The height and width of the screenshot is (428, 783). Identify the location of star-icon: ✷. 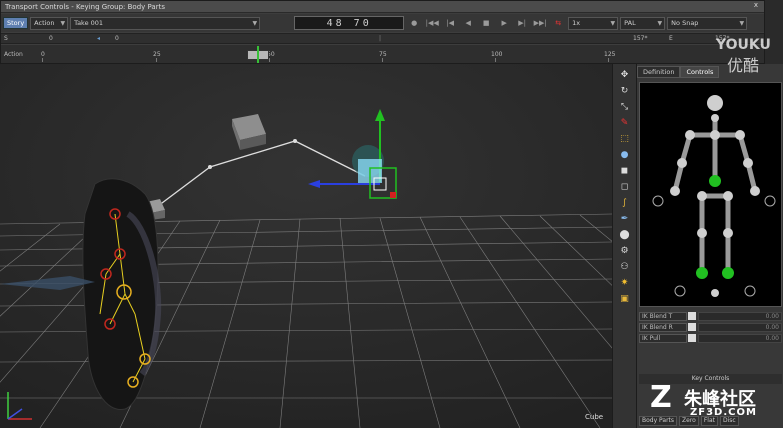
(625, 283).